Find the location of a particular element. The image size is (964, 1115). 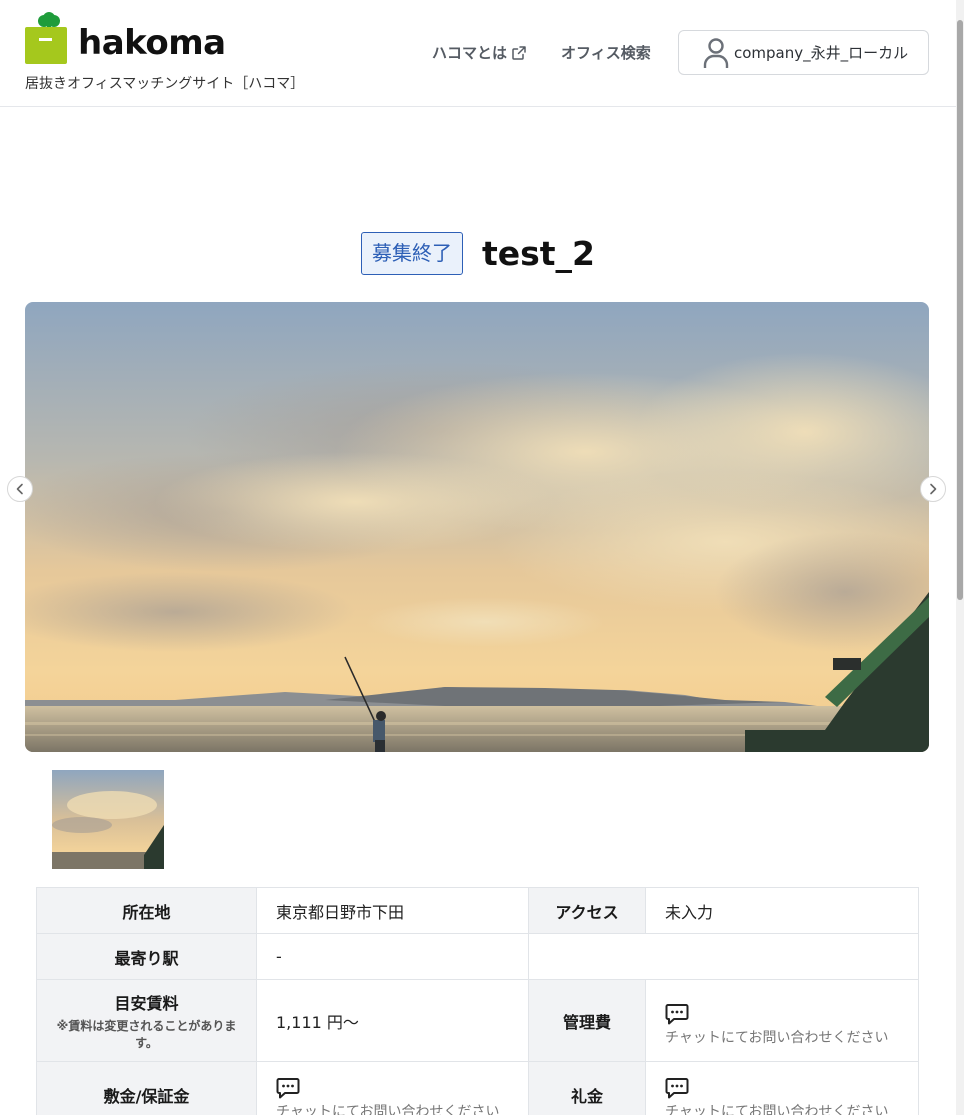

logo-tree-icon is located at coordinates (49, 20).